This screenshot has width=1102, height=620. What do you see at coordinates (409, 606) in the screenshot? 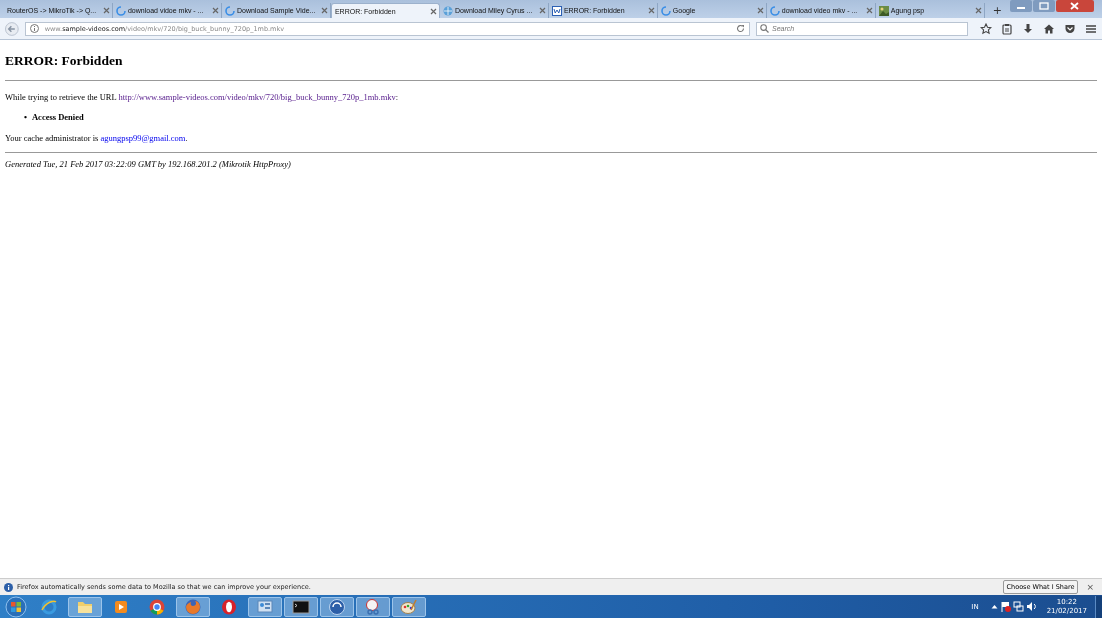
I see `paint-palette-icon` at bounding box center [409, 606].